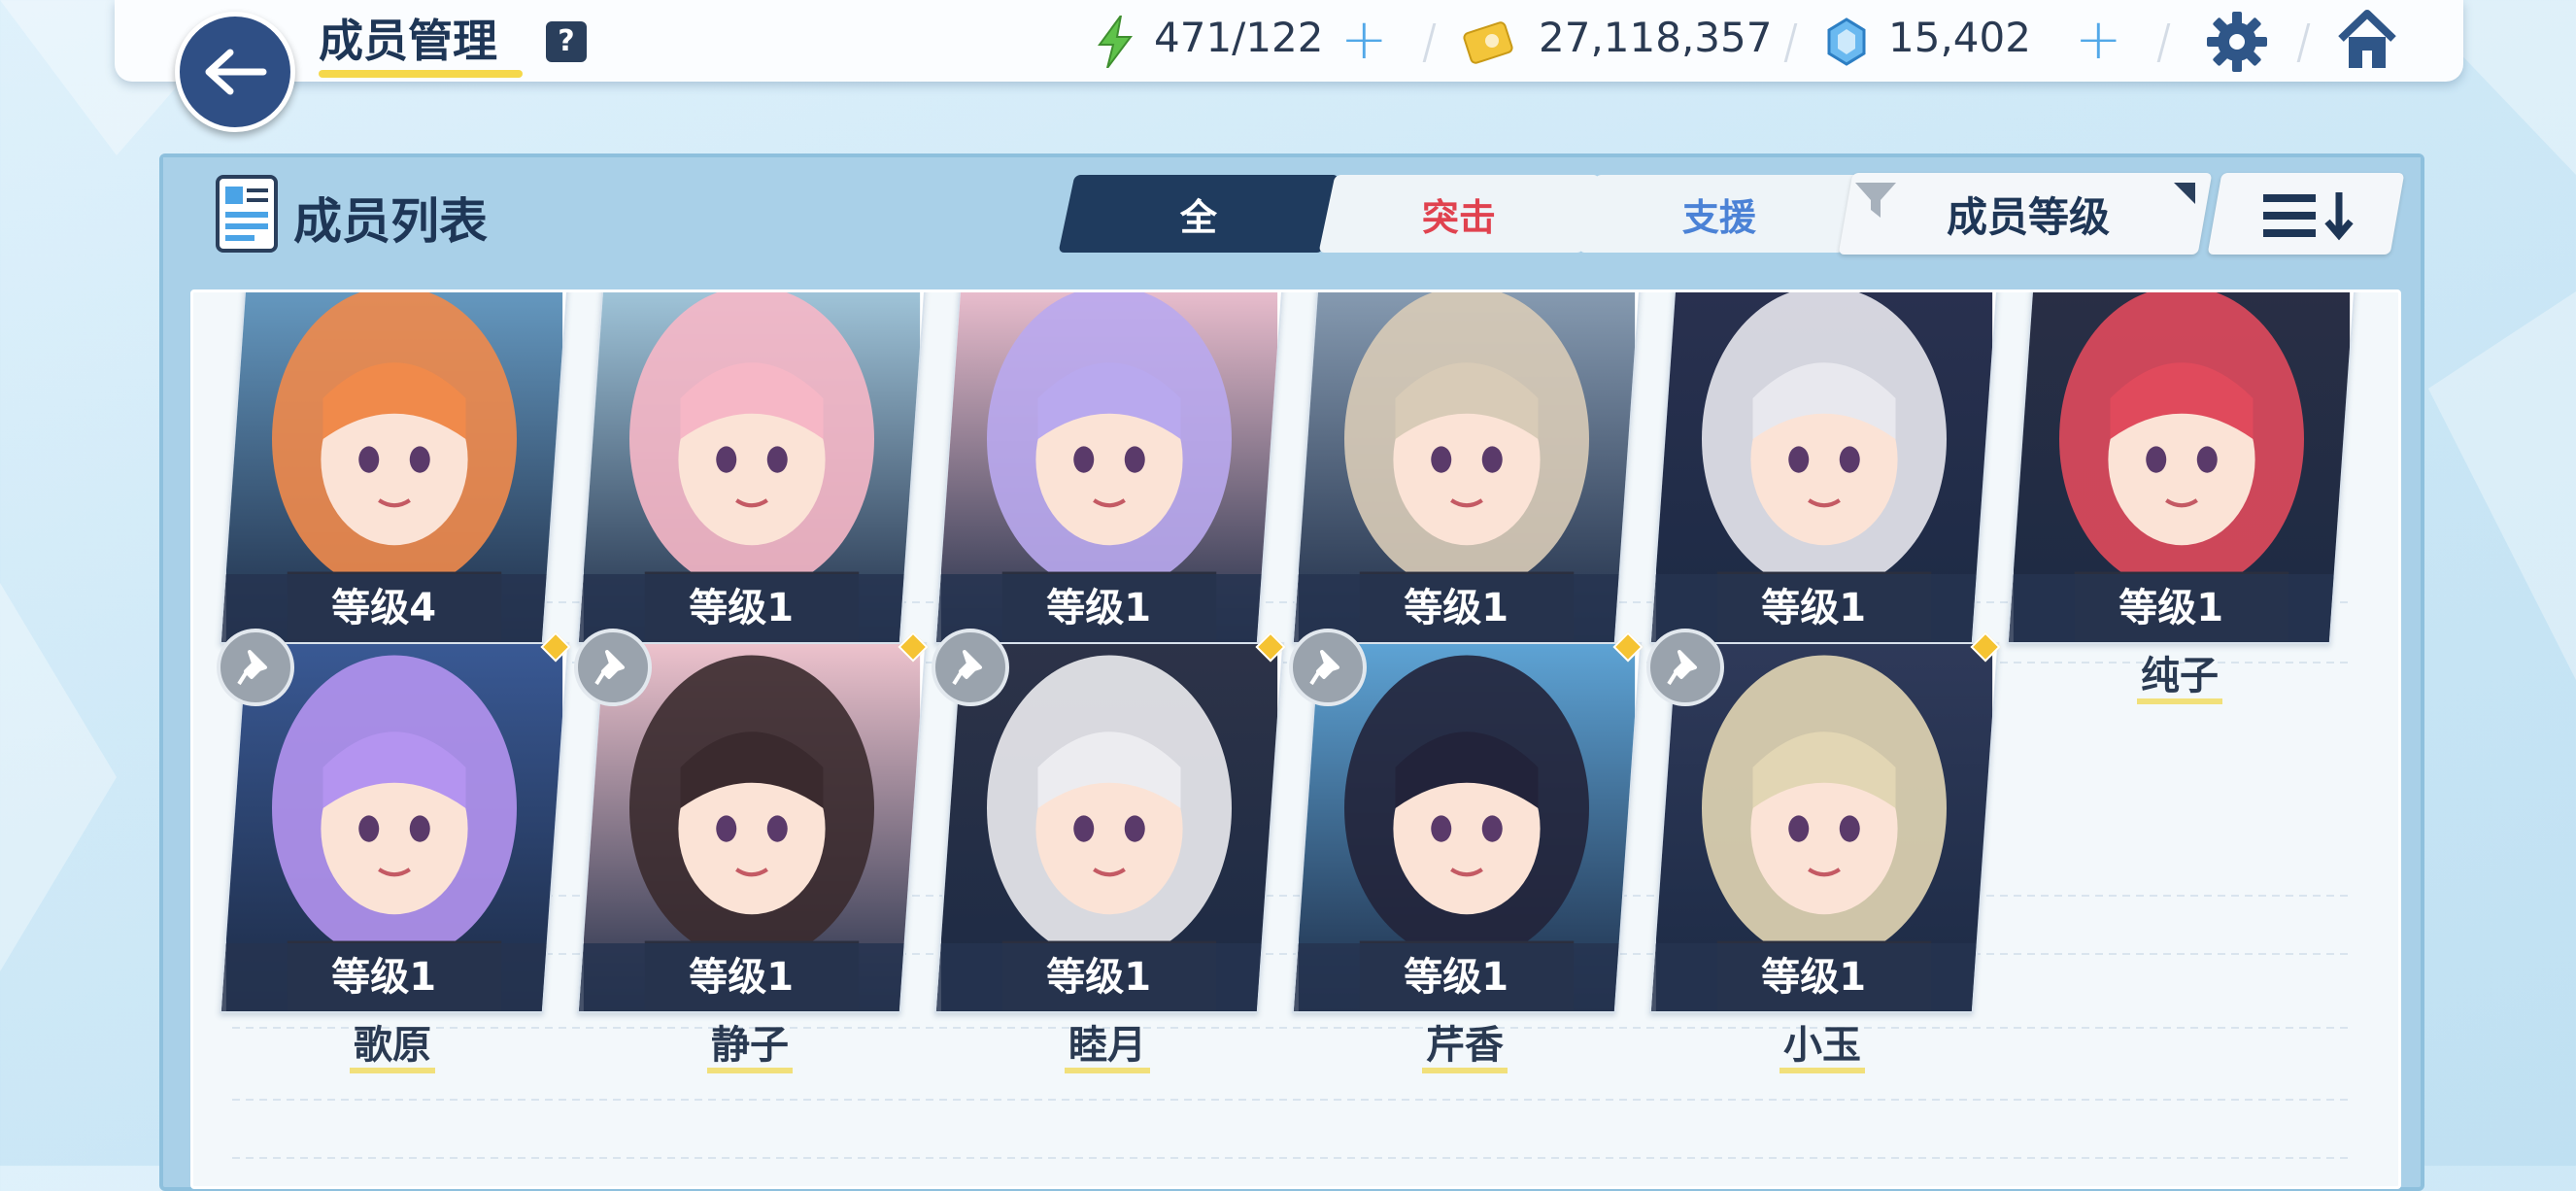 Image resolution: width=2576 pixels, height=1191 pixels. Describe the element at coordinates (1364, 39) in the screenshot. I see `ap-add-button: +` at that location.